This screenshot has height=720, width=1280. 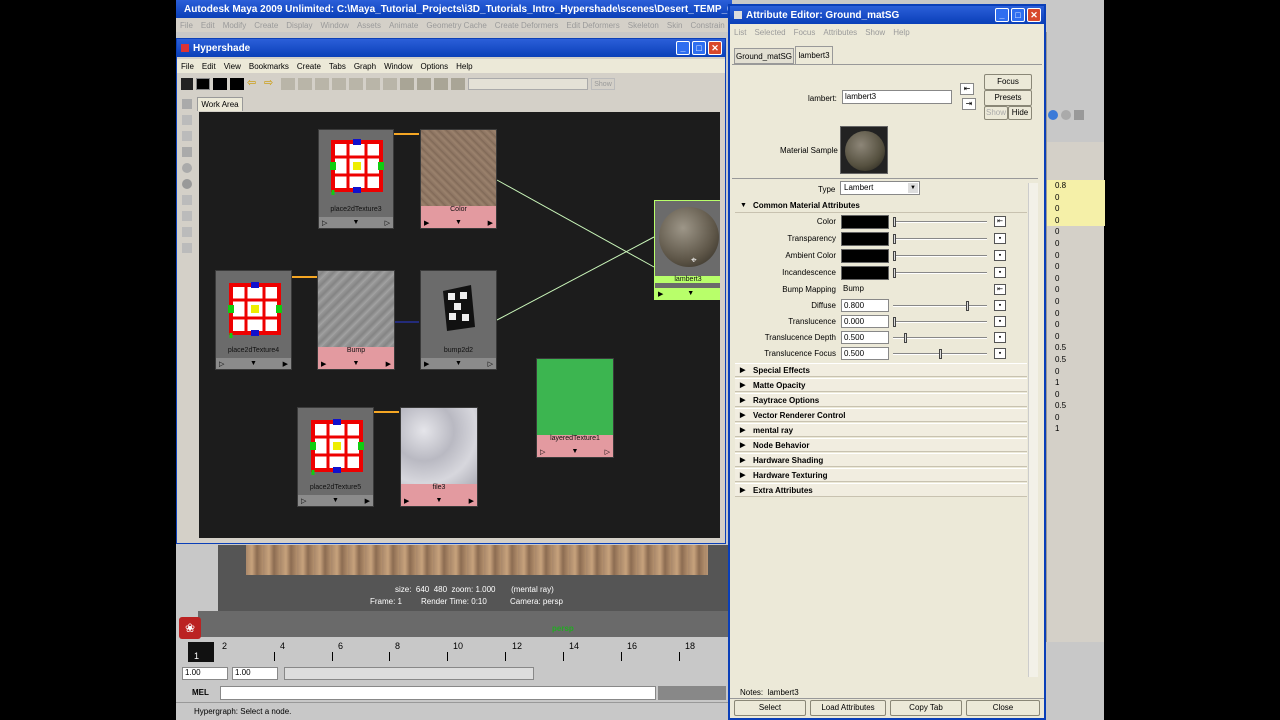 I want to click on channel-value: 0.8, so click(x=1076, y=186).